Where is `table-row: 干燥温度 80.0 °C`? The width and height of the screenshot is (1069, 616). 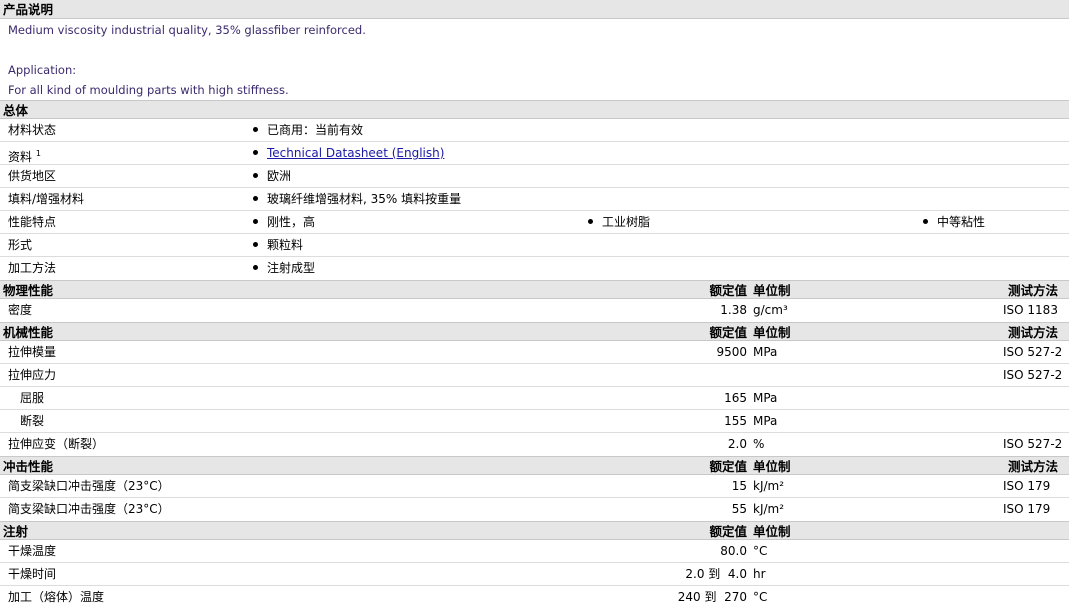 table-row: 干燥温度 80.0 °C is located at coordinates (534, 551).